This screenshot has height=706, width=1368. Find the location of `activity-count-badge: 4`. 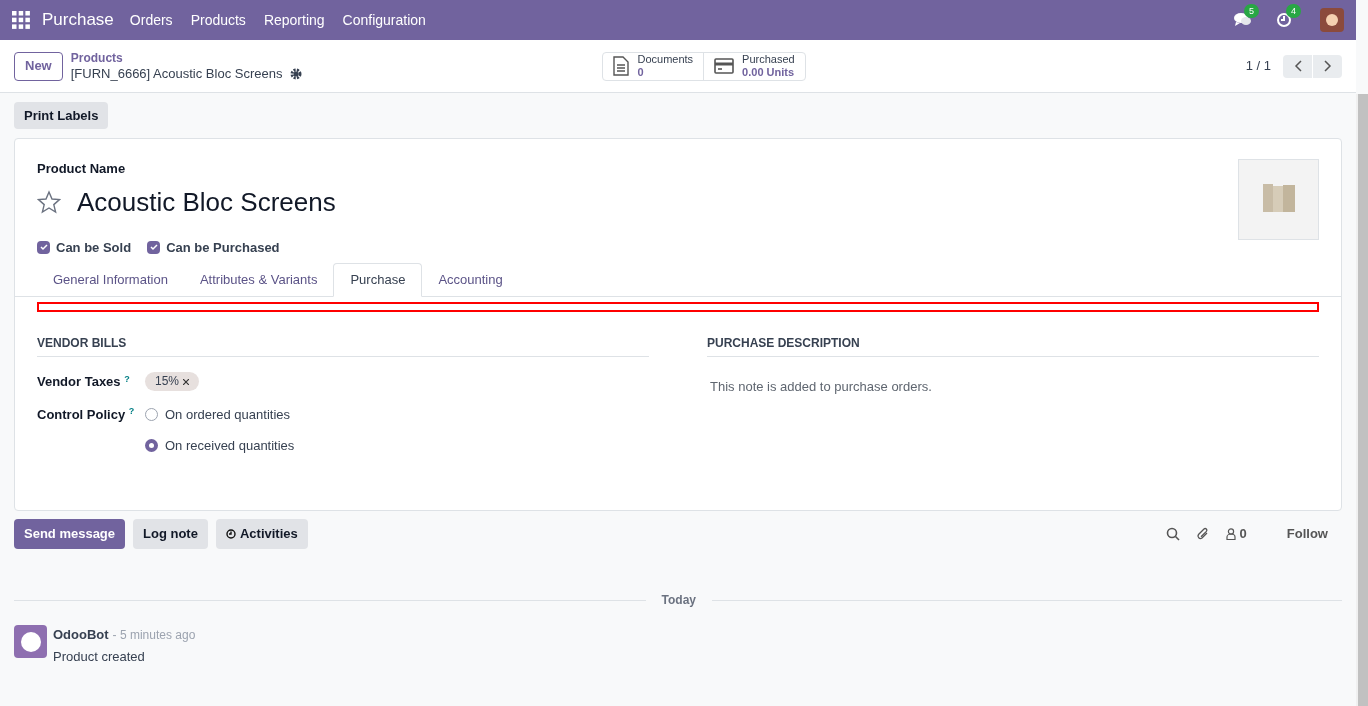

activity-count-badge: 4 is located at coordinates (1293, 11).